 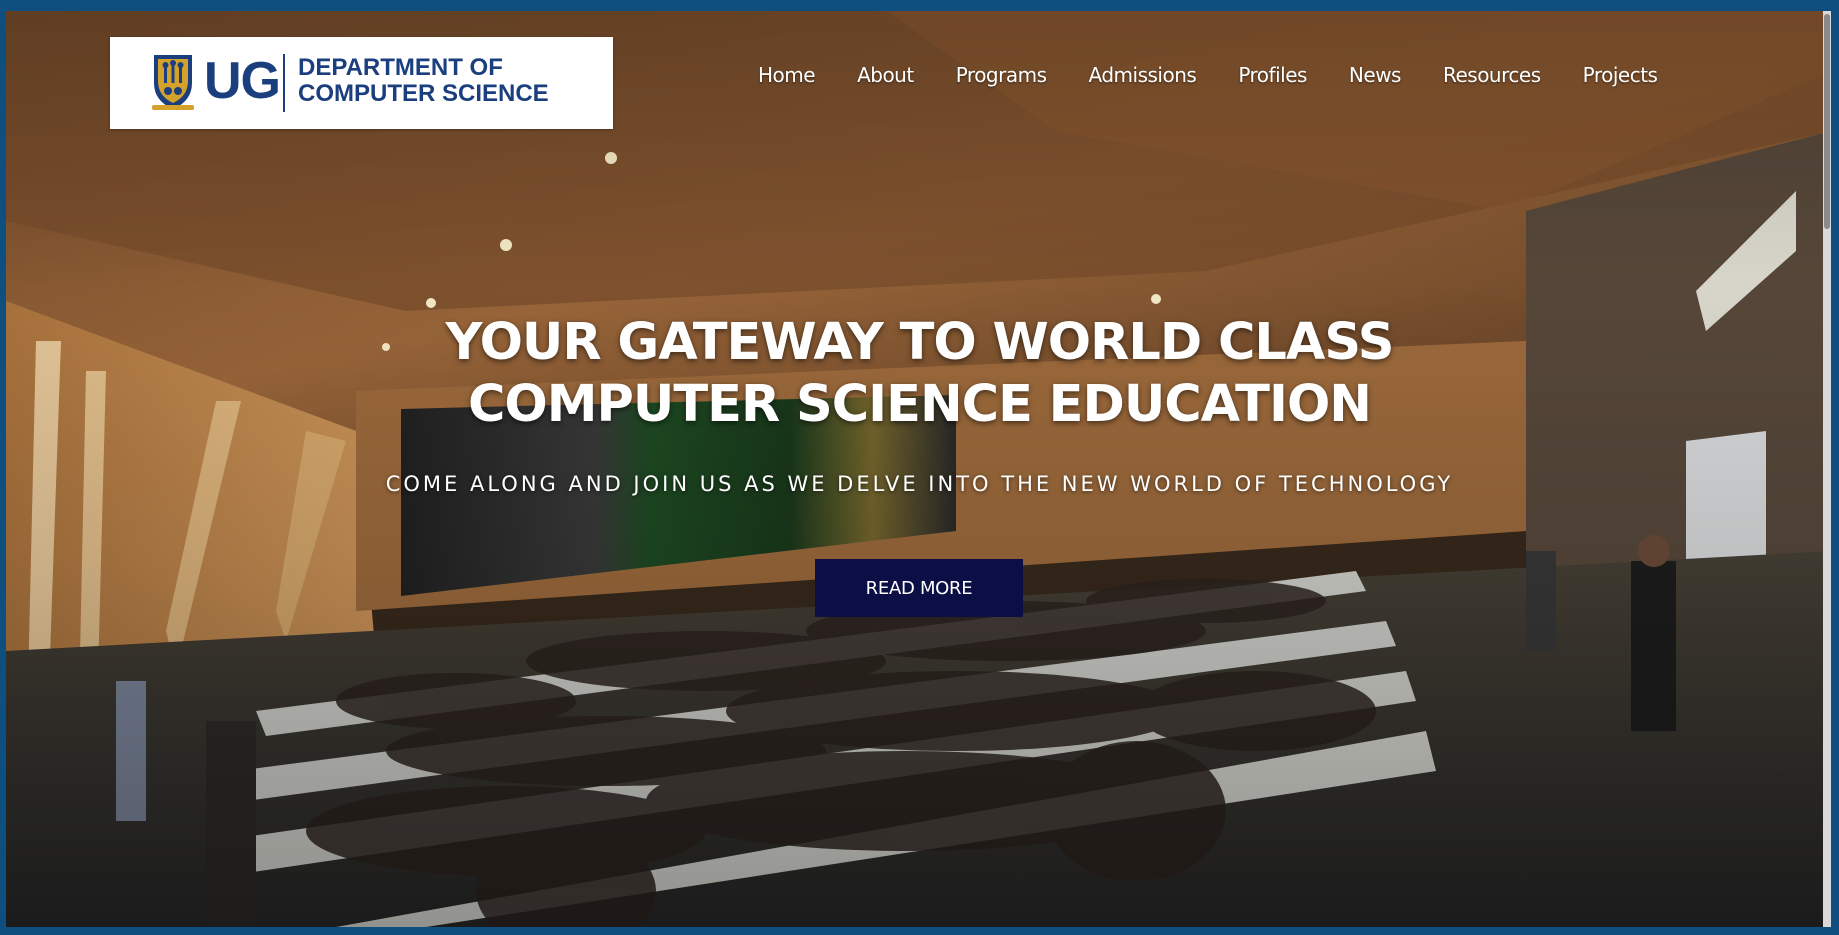 I want to click on site-logo: UG DEPARTMENT OF COMPUTER SCIENCE, so click(x=361, y=83).